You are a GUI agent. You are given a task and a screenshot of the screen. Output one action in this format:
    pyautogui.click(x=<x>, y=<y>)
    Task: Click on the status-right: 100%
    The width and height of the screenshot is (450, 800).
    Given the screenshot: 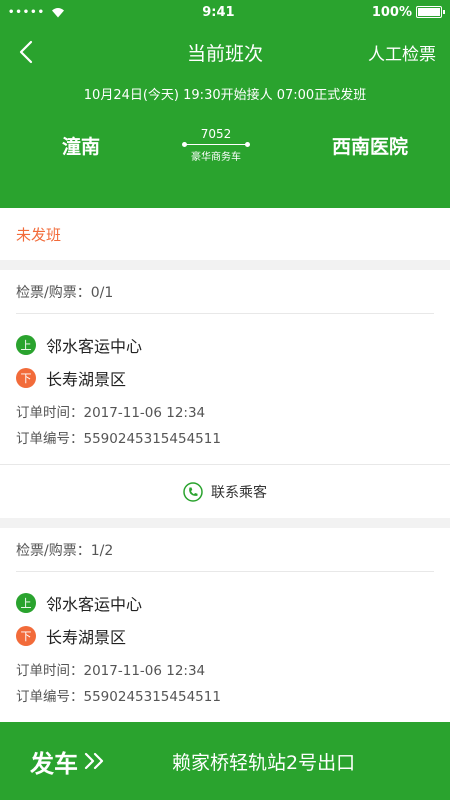 What is the action you would take?
    pyautogui.click(x=408, y=12)
    